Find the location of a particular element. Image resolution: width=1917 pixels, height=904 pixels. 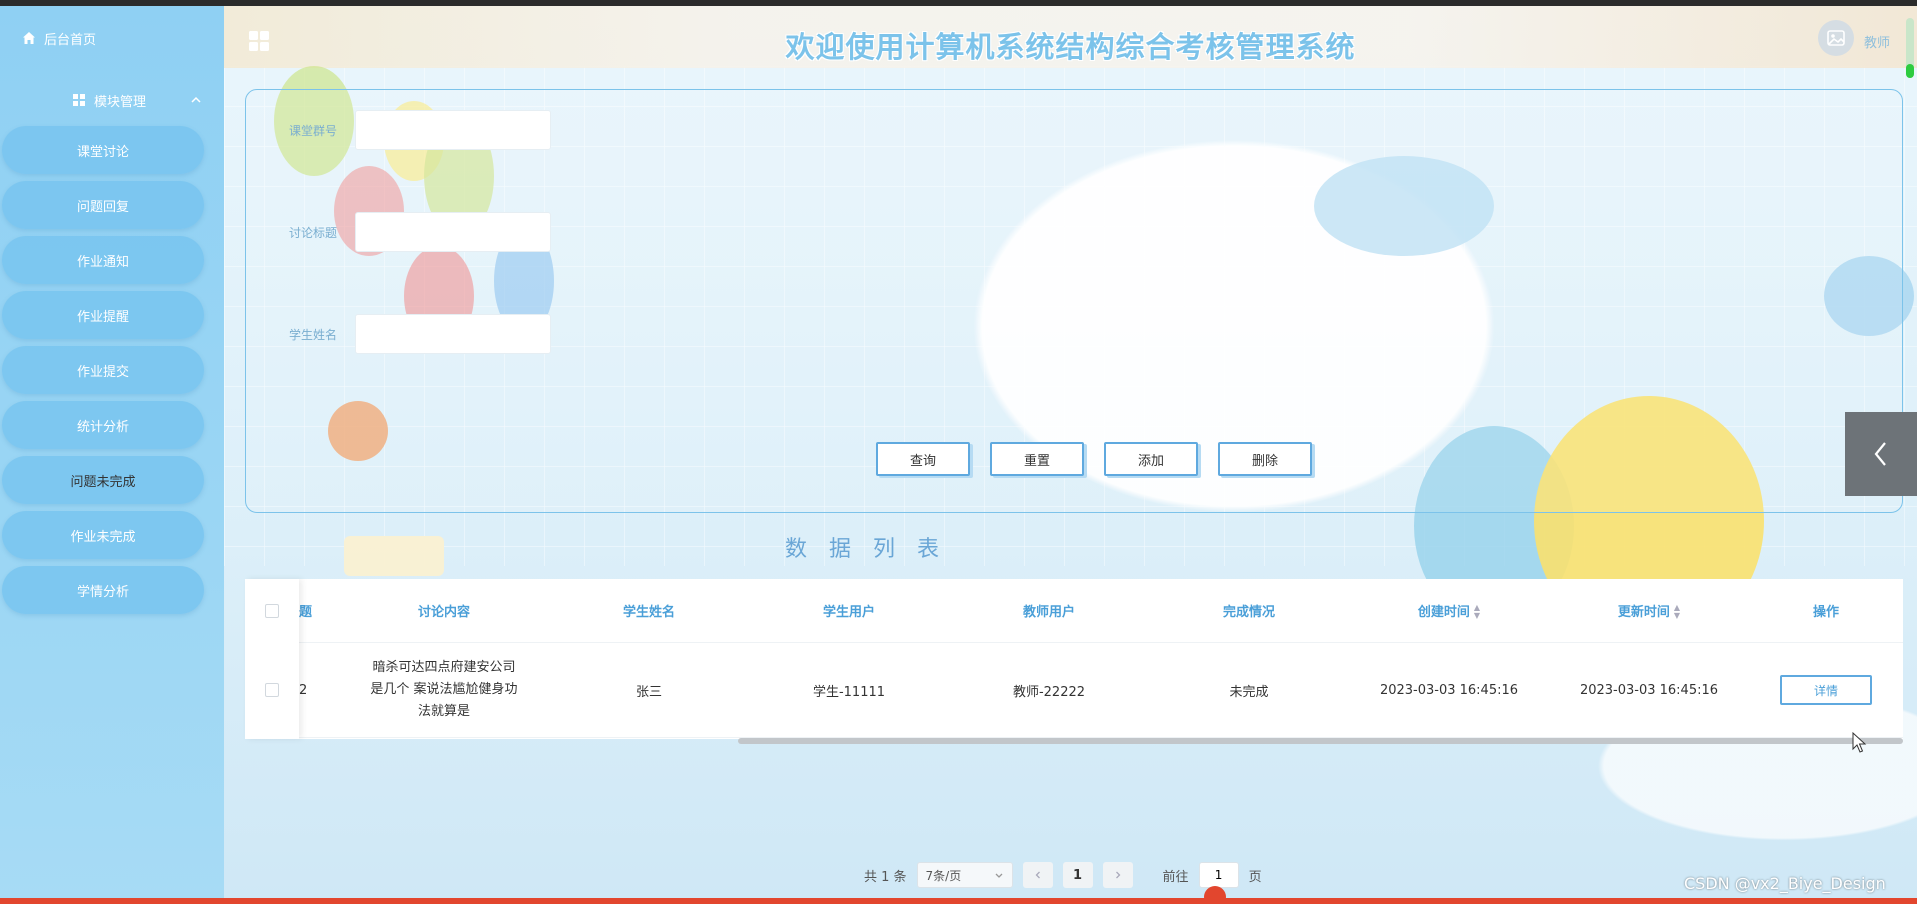

sidebar-item-label: 作业通知 is located at coordinates (102, 262).